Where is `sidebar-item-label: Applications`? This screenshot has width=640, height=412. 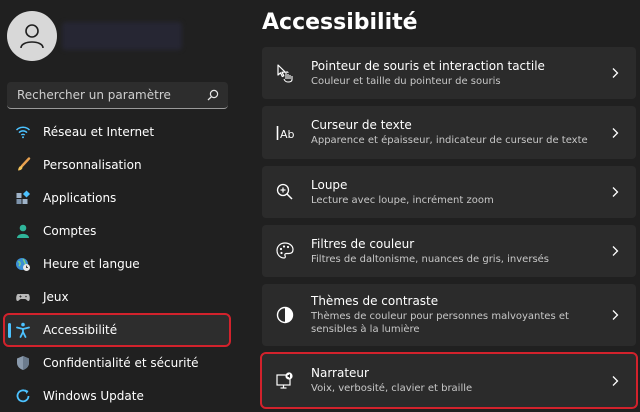 sidebar-item-label: Applications is located at coordinates (80, 198).